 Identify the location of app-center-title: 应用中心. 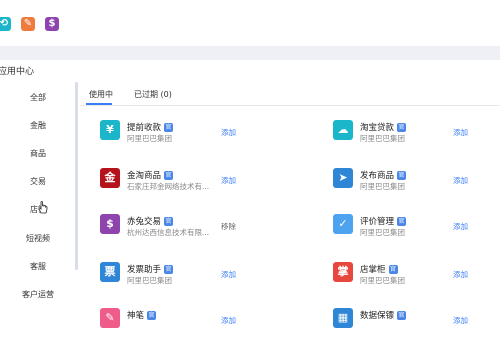
(17, 72).